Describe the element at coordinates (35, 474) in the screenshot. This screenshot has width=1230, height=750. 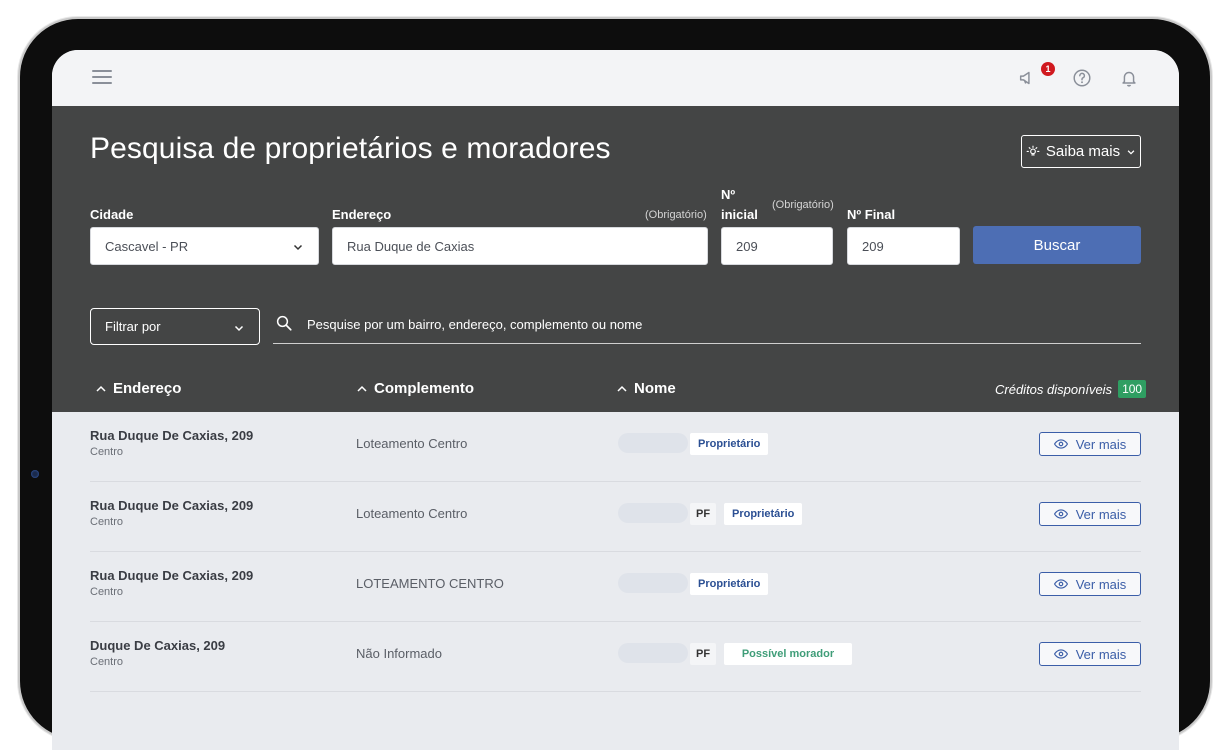
I see `camera-dot` at that location.